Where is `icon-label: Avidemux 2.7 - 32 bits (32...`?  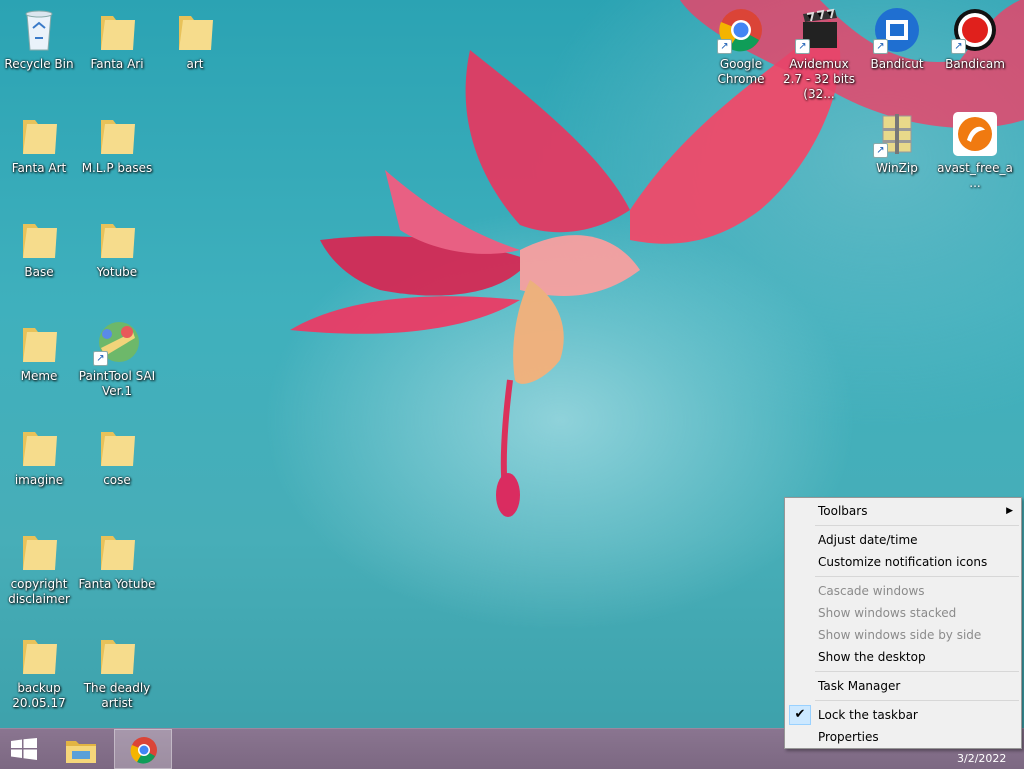
icon-label: Avidemux 2.7 - 32 bits (32... is located at coordinates (819, 79).